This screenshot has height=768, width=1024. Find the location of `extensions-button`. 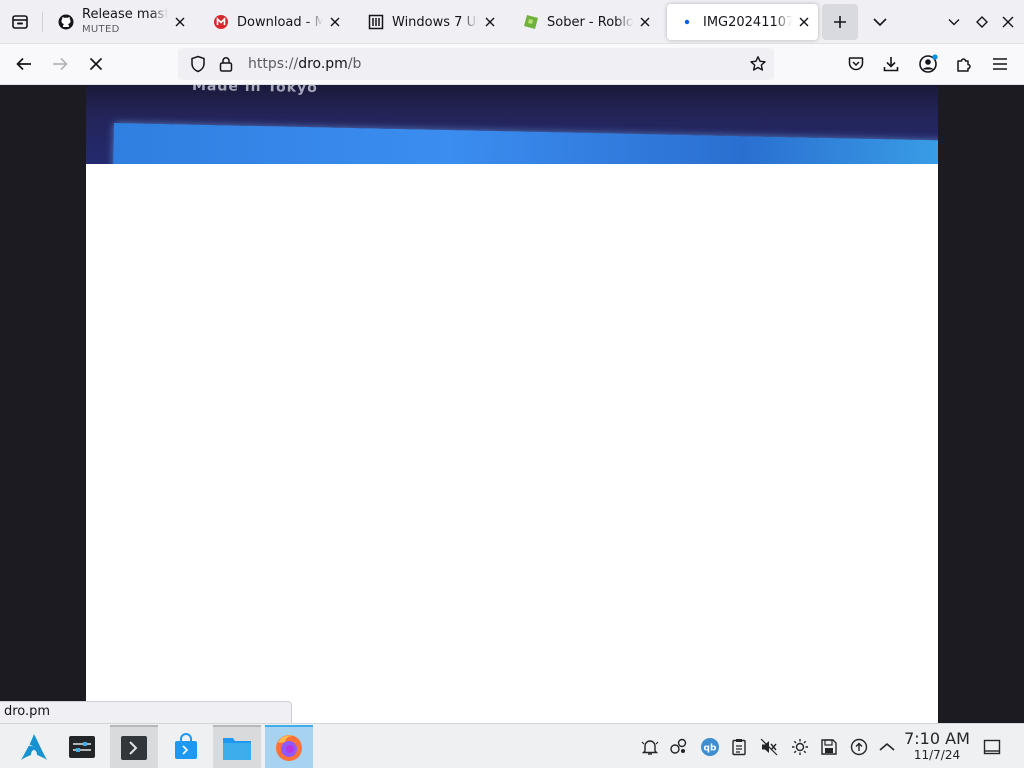

extensions-button is located at coordinates (964, 64).